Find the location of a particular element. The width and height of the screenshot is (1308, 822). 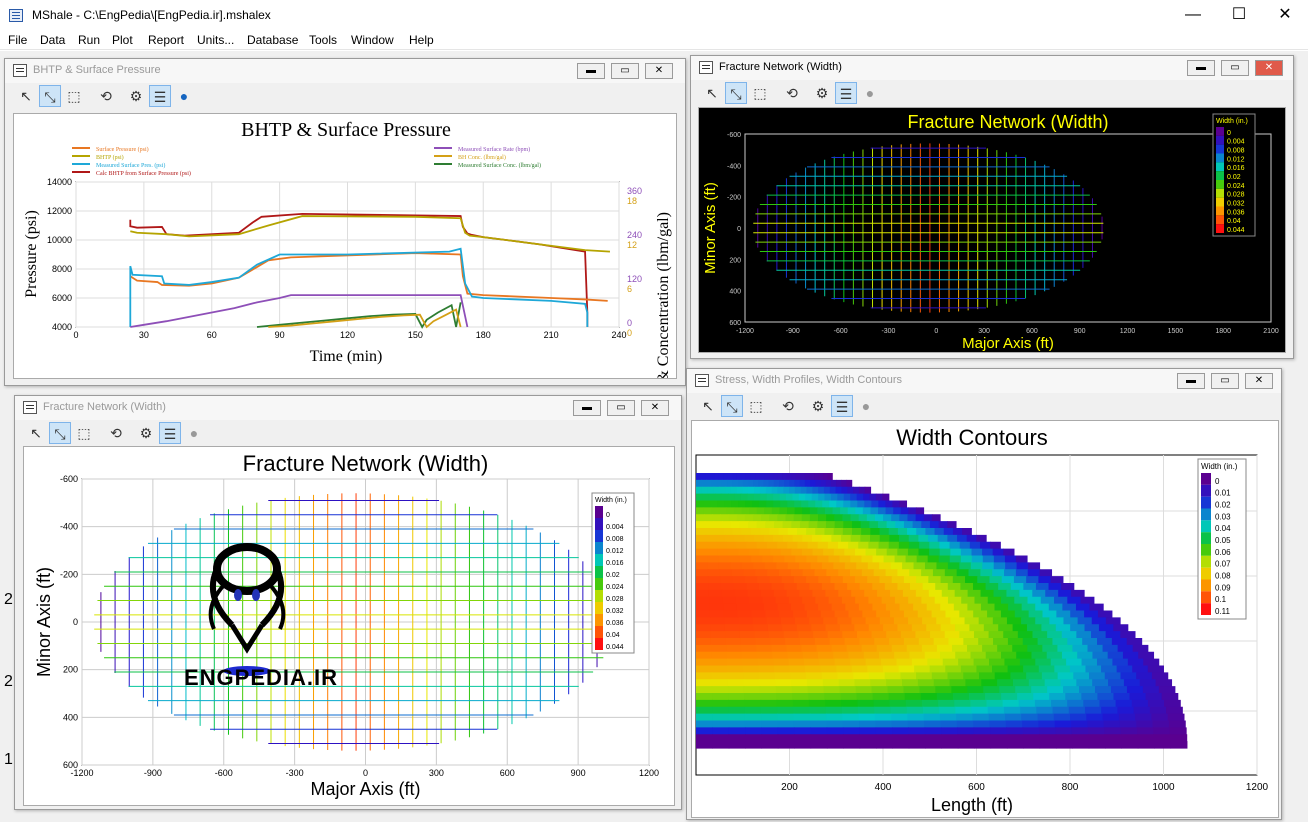

menu-plot: Plot is located at coordinates (122, 40).